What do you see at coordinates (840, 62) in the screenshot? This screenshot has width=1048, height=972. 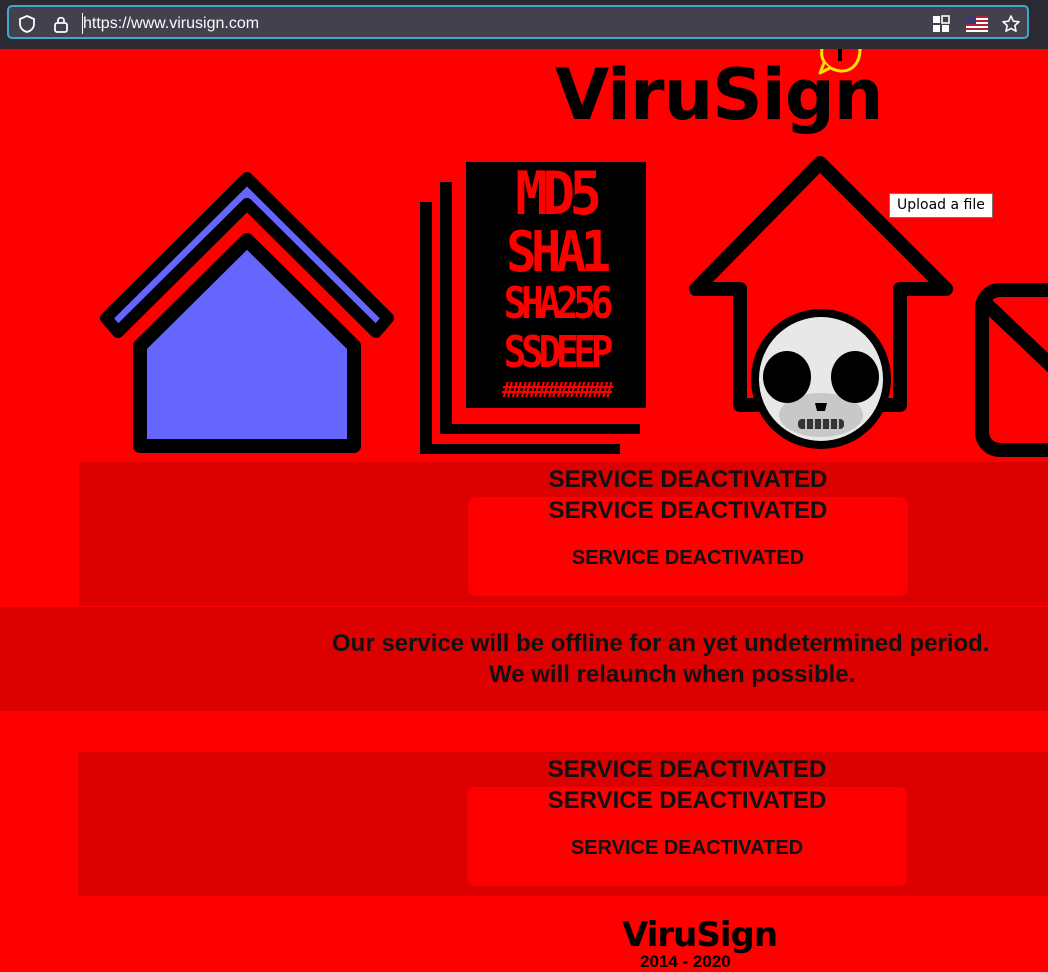 I see `chat-bubble-icon` at bounding box center [840, 62].